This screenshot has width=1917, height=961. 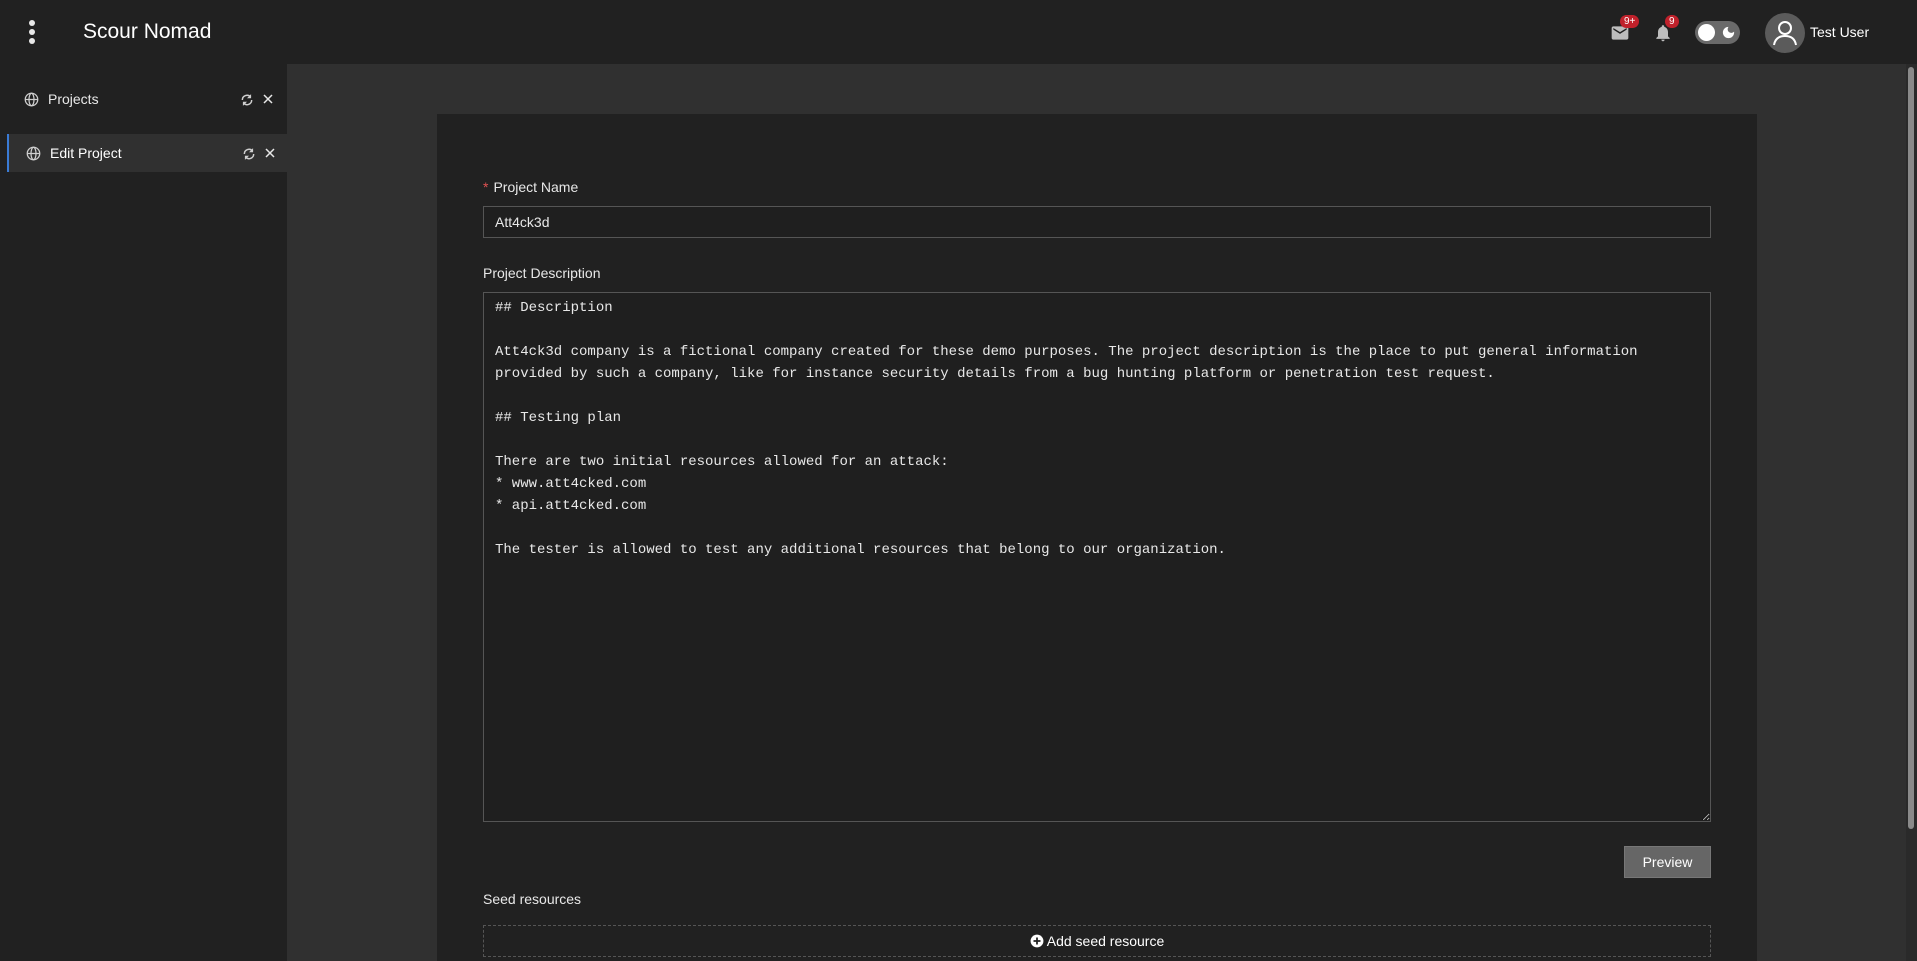 I want to click on avatar, so click(x=1785, y=33).